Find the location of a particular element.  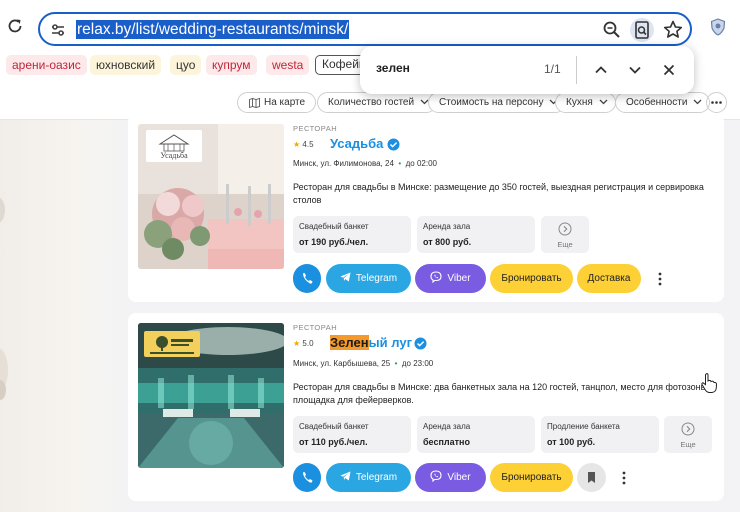

venue-rating: ★ 5.0 is located at coordinates (303, 343).